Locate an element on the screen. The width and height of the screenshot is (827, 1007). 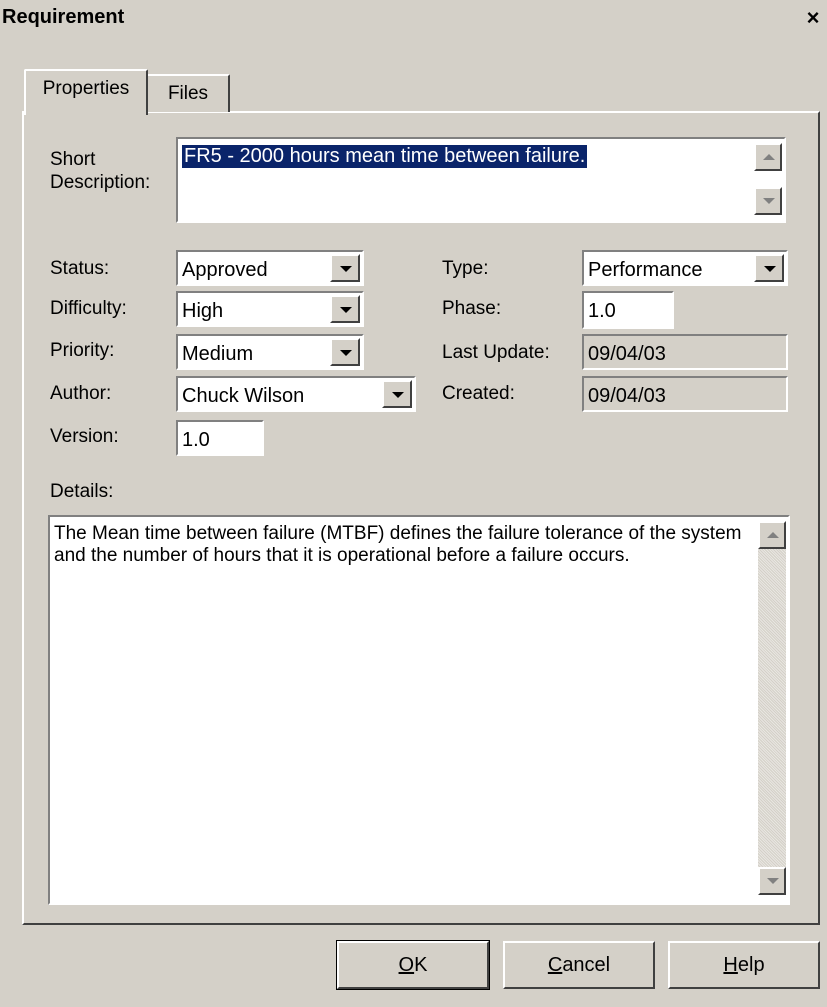
tab-properties-label: Properties is located at coordinates (86, 88).